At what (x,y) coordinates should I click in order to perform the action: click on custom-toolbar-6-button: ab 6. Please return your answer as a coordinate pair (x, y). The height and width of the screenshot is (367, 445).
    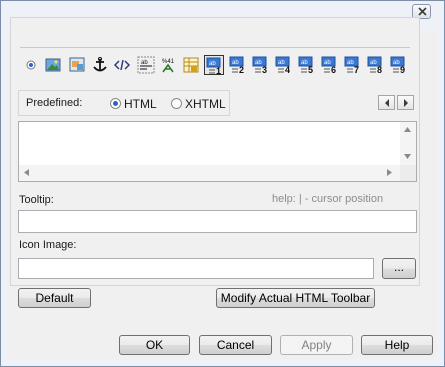
    Looking at the image, I should click on (330, 65).